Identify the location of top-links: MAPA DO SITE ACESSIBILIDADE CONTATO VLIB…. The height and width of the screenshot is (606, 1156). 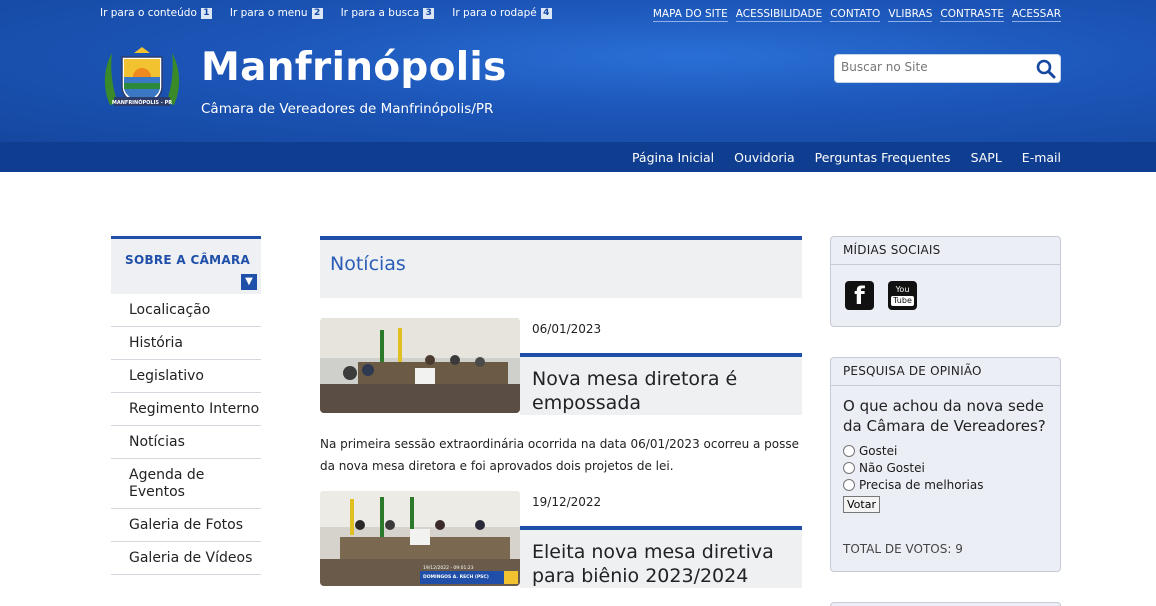
(856, 15).